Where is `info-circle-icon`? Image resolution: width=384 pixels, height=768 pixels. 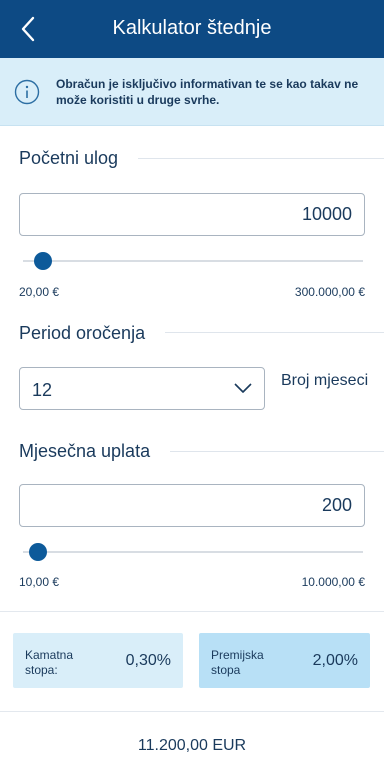 info-circle-icon is located at coordinates (27, 92).